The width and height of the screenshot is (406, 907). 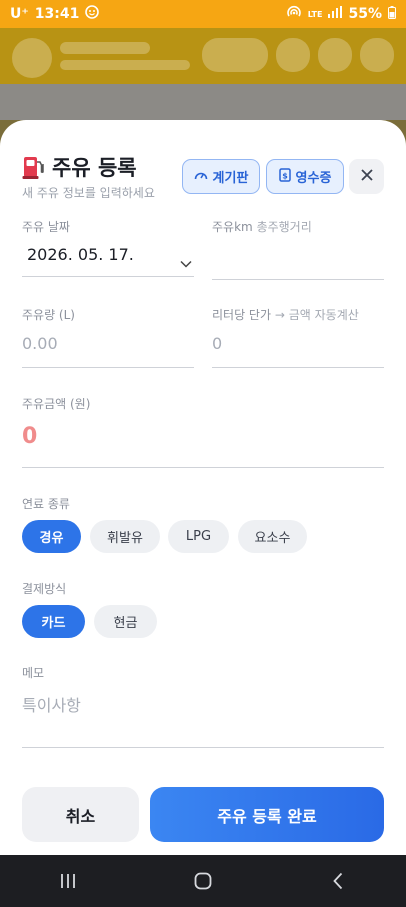 I want to click on unit-price-label: 리터당 단가 → 금액 자동계산, so click(x=285, y=314).